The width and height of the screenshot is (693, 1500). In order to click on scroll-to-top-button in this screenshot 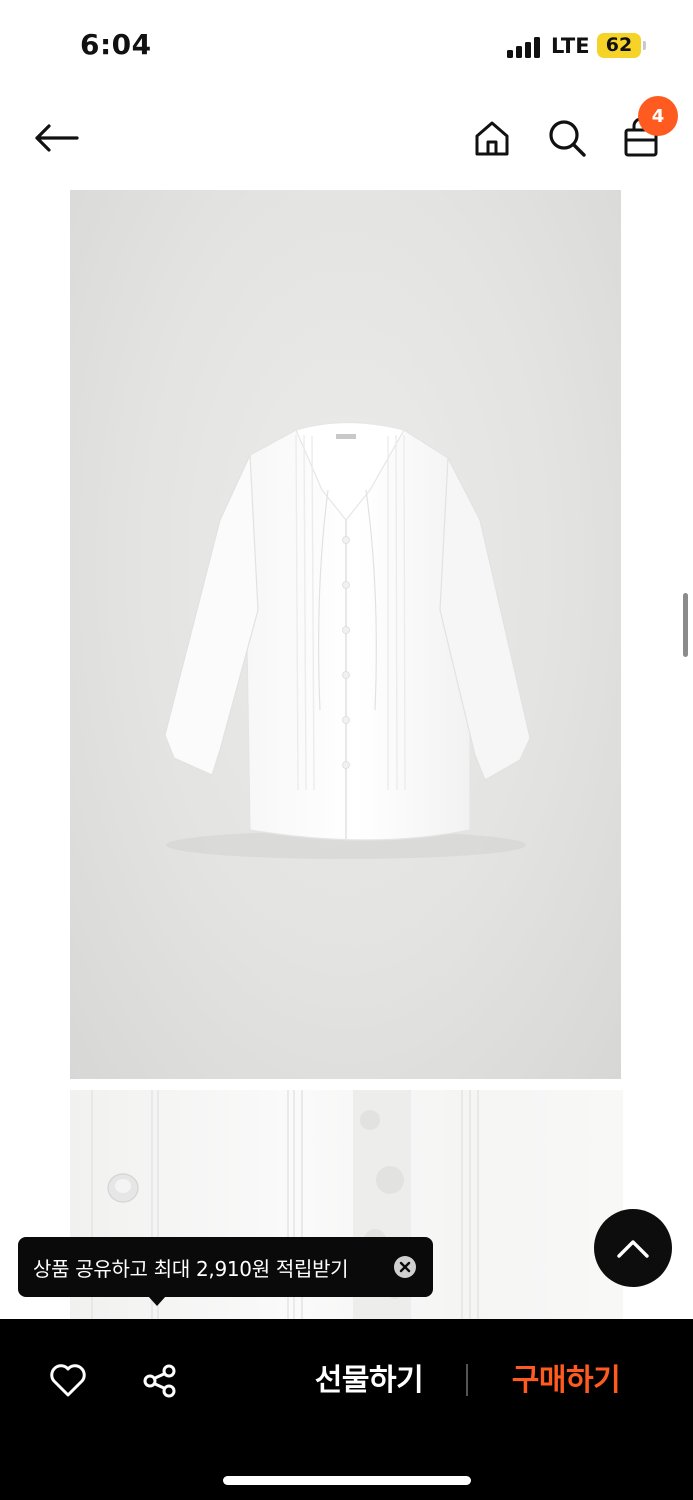, I will do `click(633, 1248)`.